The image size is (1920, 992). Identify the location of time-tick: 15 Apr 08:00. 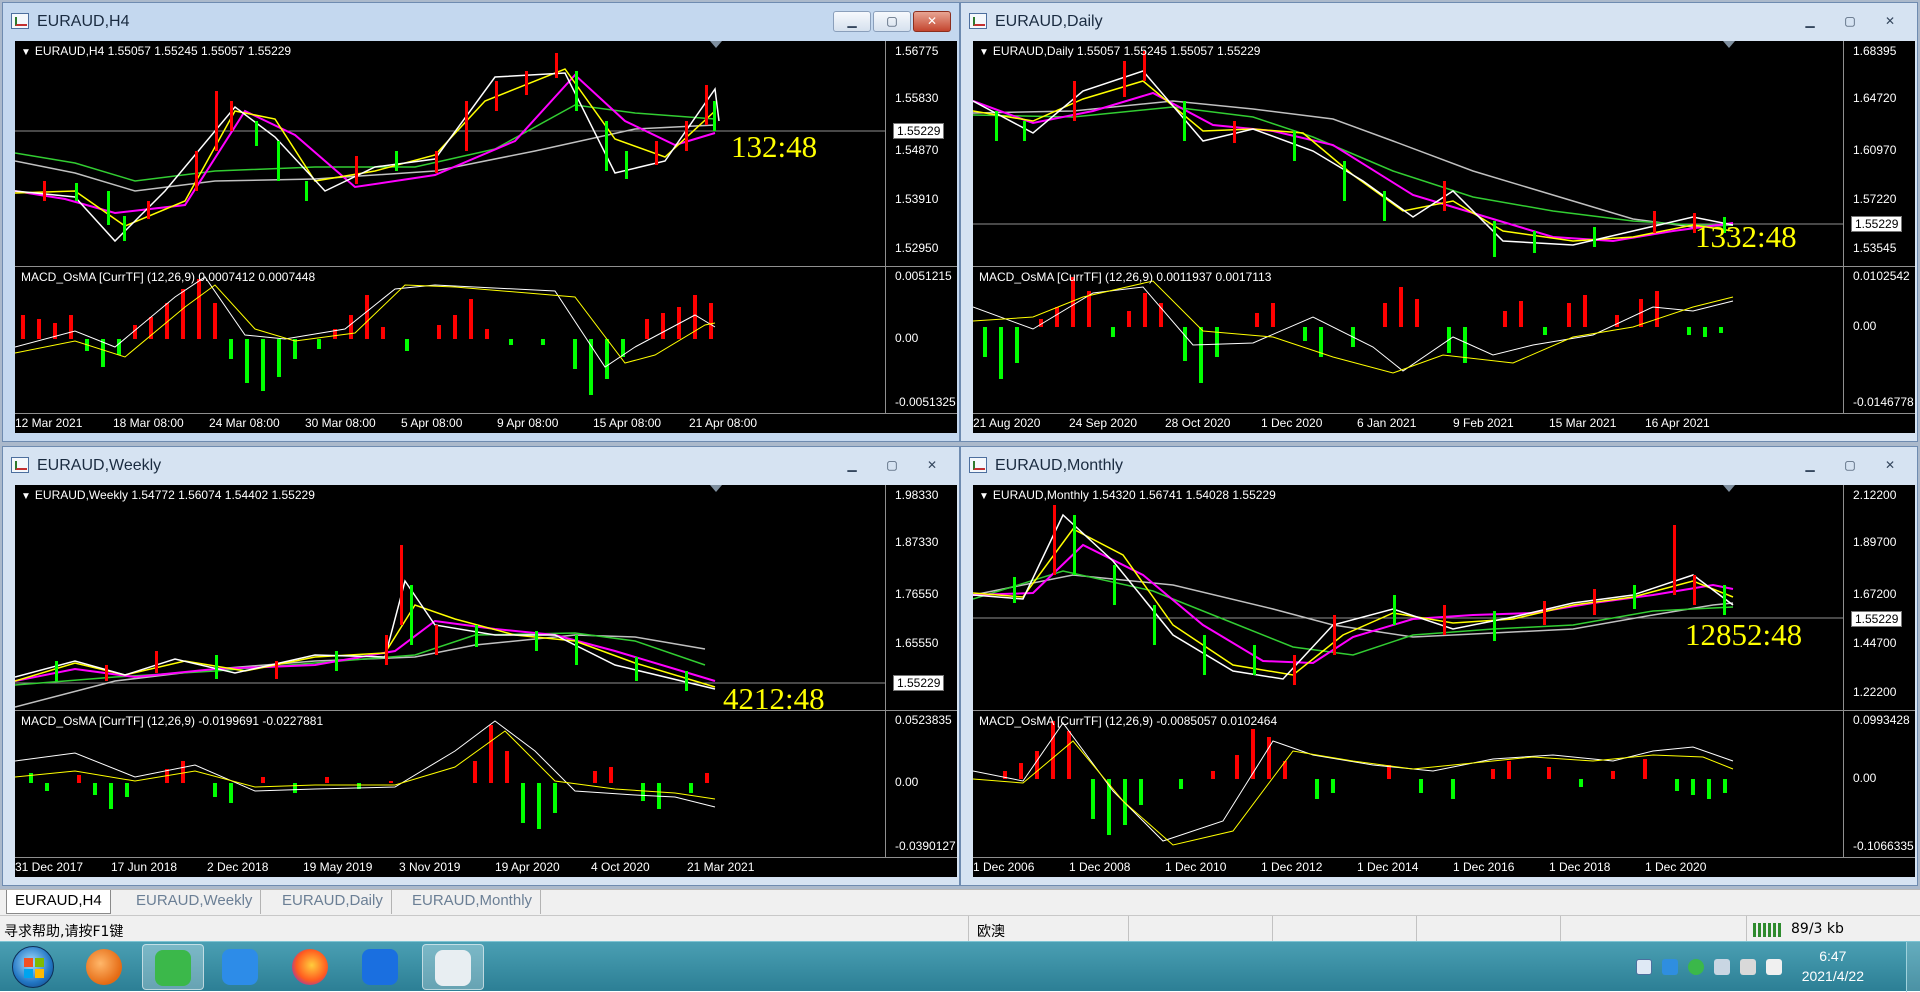
(627, 423).